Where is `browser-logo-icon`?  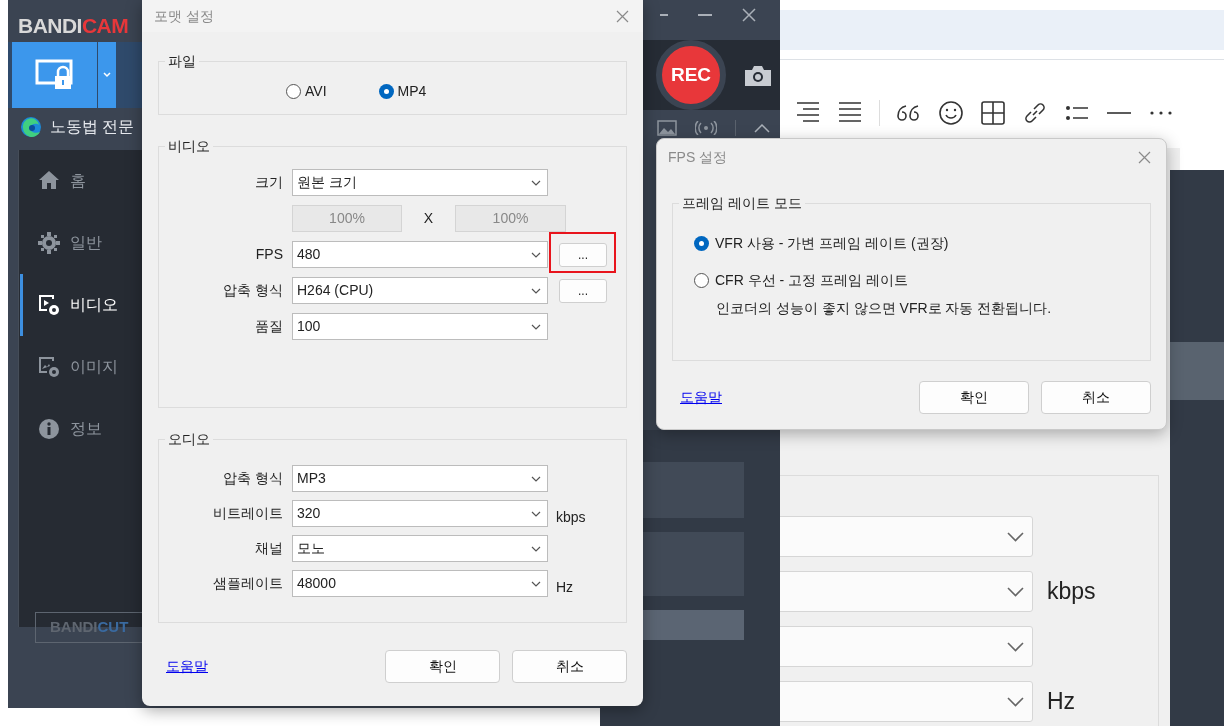
browser-logo-icon is located at coordinates (31, 127).